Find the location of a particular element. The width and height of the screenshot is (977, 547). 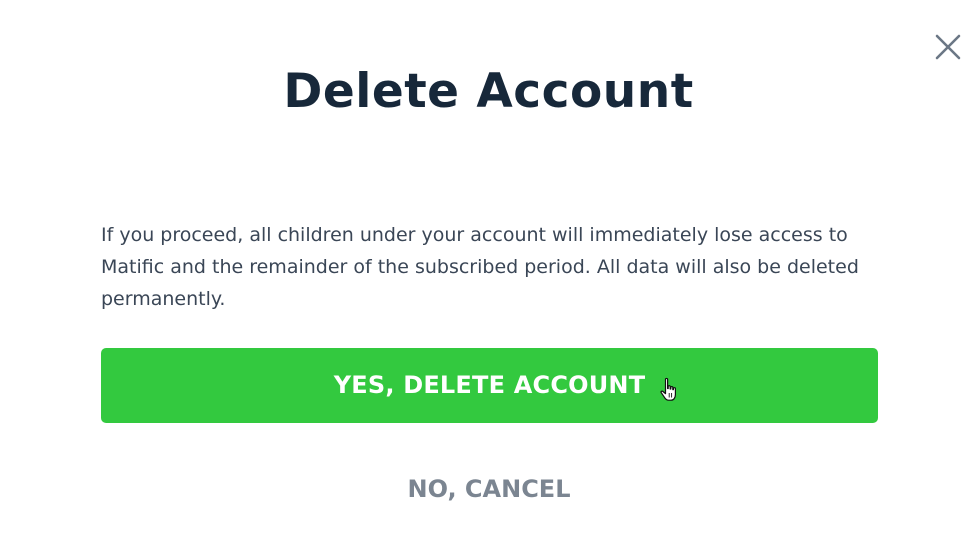

cancel-button: NO, CANCEL is located at coordinates (489, 489).